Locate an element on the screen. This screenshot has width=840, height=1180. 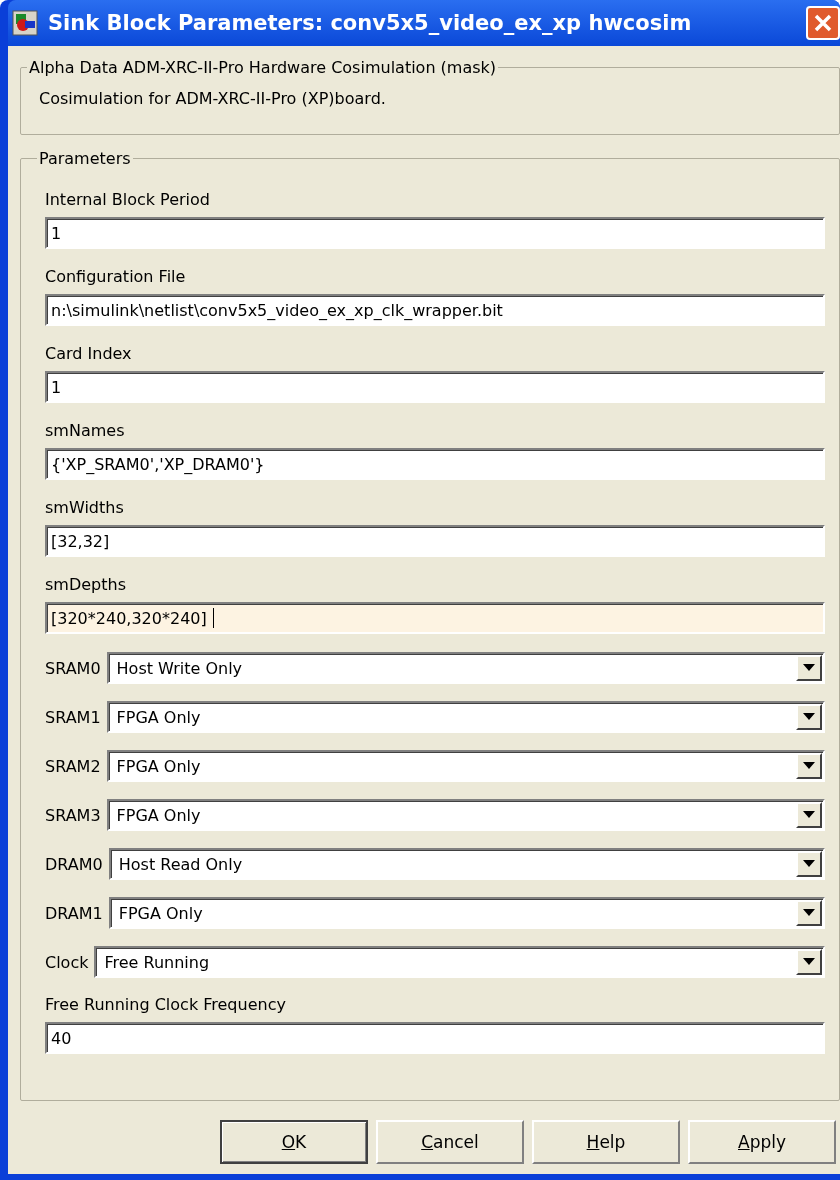
close-button is located at coordinates (823, 23).